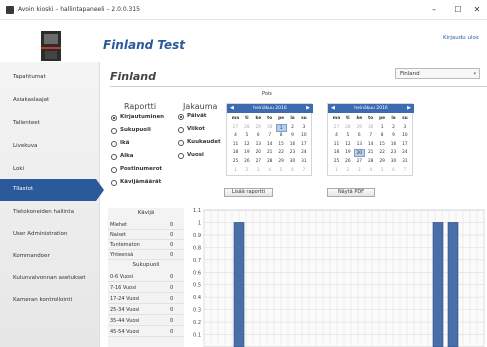 Image resolution: width=487 pixels, height=347 pixels. What do you see at coordinates (347, 162) in the screenshot?
I see `calendar-day: 26` at bounding box center [347, 162].